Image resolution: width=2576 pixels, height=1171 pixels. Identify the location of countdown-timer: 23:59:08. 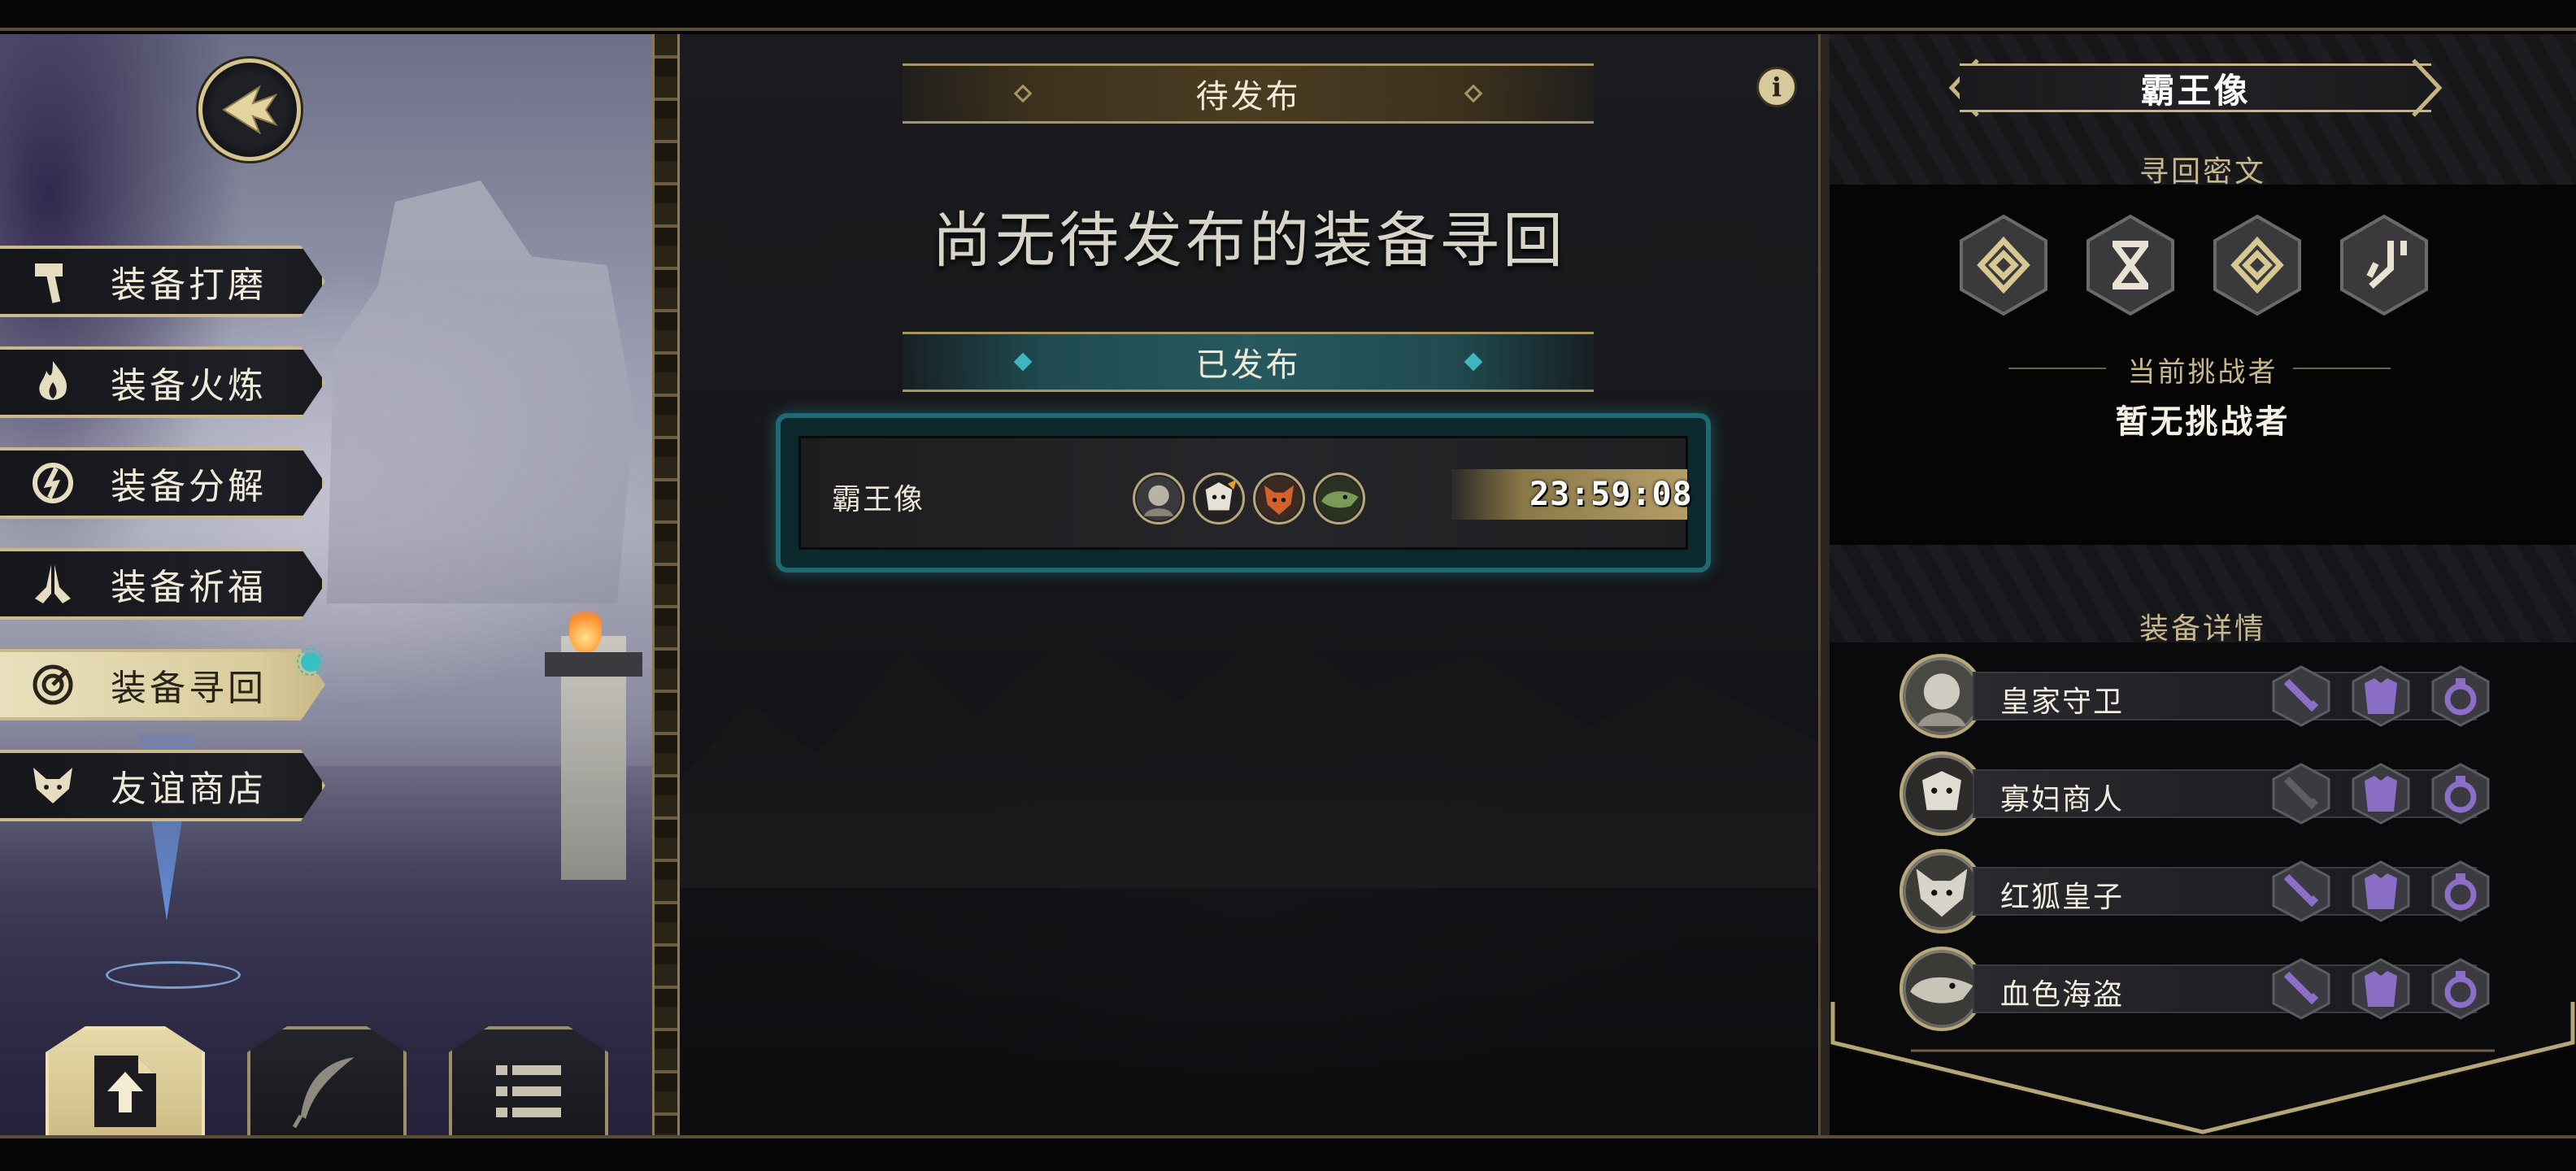
(1572, 494).